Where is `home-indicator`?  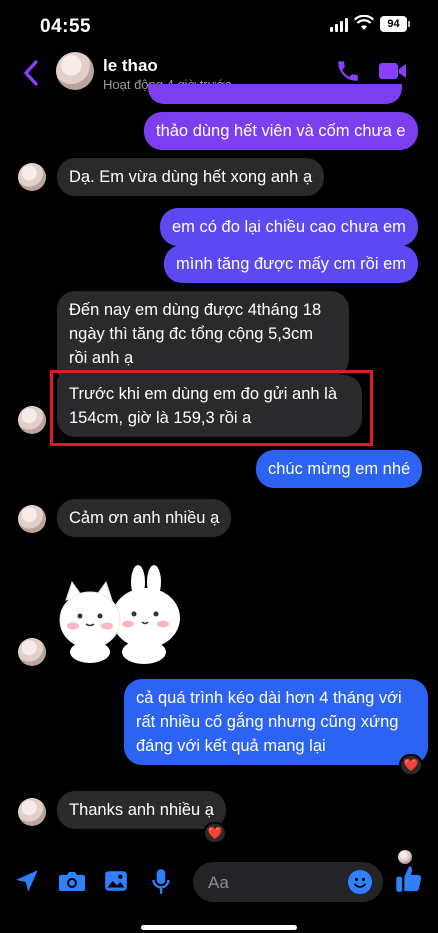
home-indicator is located at coordinates (219, 927).